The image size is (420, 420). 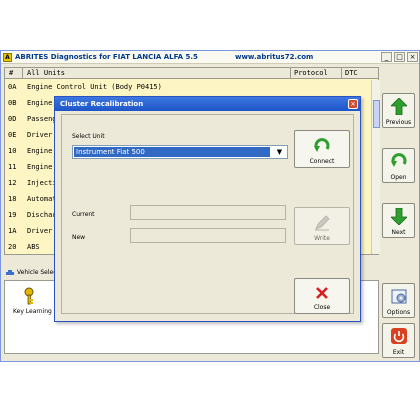 I want to click on car-icon, so click(x=10, y=272).